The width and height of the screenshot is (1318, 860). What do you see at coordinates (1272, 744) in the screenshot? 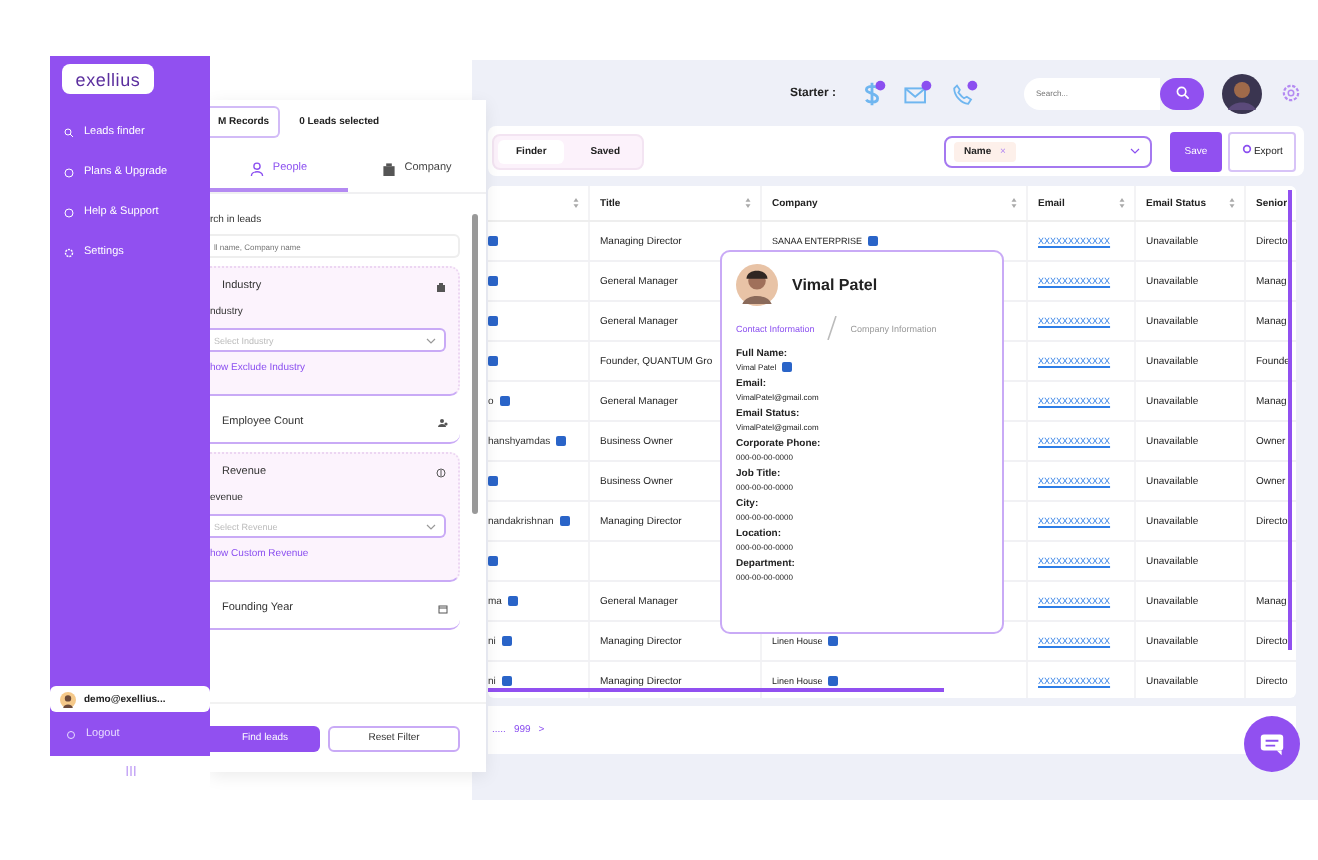
I see `chat-icon` at bounding box center [1272, 744].